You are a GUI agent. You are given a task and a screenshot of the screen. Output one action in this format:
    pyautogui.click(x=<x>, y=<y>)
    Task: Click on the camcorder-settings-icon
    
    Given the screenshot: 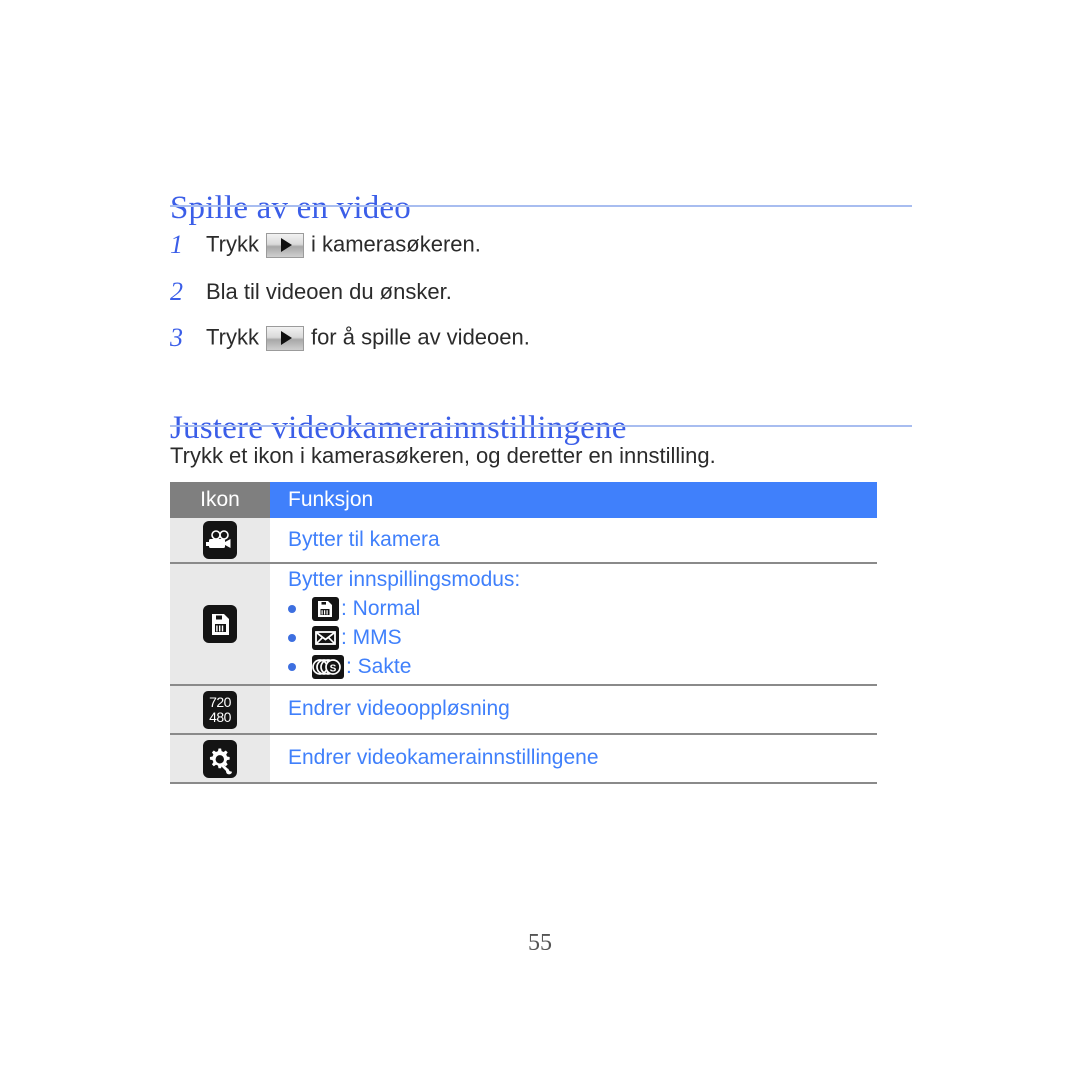 What is the action you would take?
    pyautogui.click(x=220, y=758)
    